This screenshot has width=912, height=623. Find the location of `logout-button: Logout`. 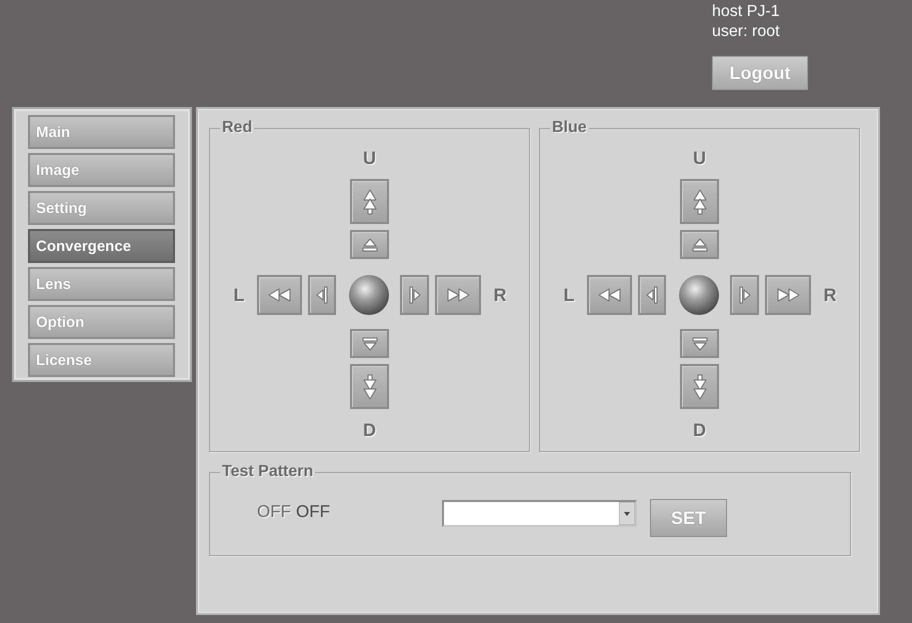

logout-button: Logout is located at coordinates (760, 73).